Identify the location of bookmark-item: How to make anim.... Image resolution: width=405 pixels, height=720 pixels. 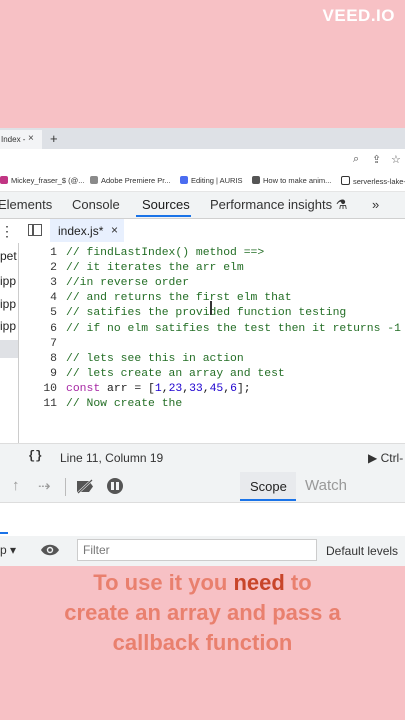
(291, 180).